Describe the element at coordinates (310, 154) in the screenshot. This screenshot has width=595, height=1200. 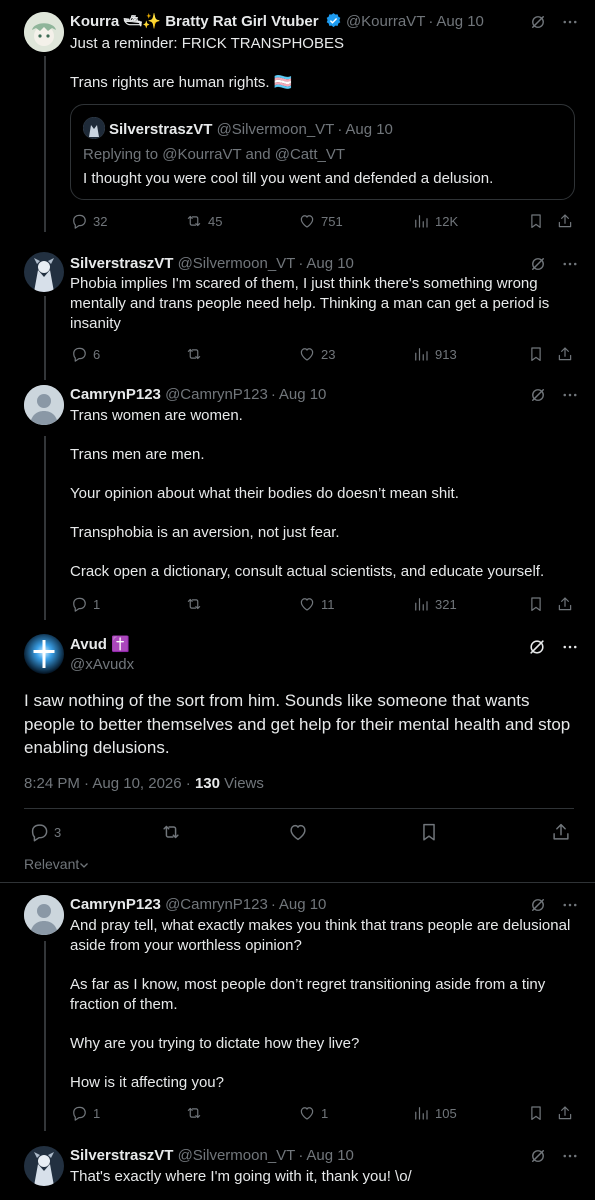
I see `mention-link: @Catt_VT` at that location.